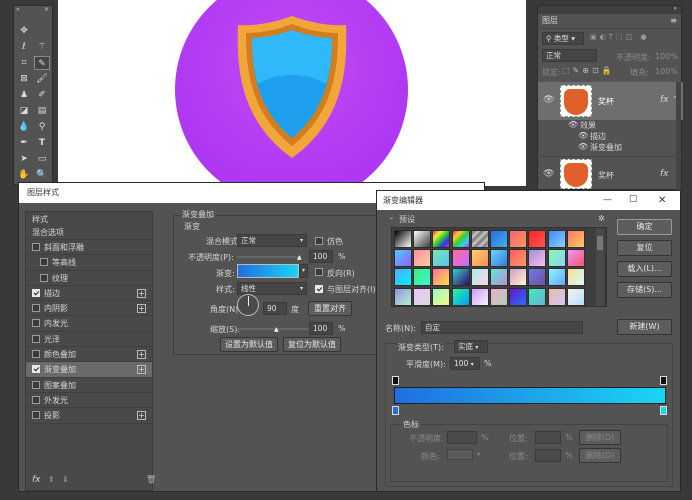 Image resolution: width=692 pixels, height=500 pixels. What do you see at coordinates (675, 8) in the screenshot?
I see `layers-collapse-icon: »` at bounding box center [675, 8].